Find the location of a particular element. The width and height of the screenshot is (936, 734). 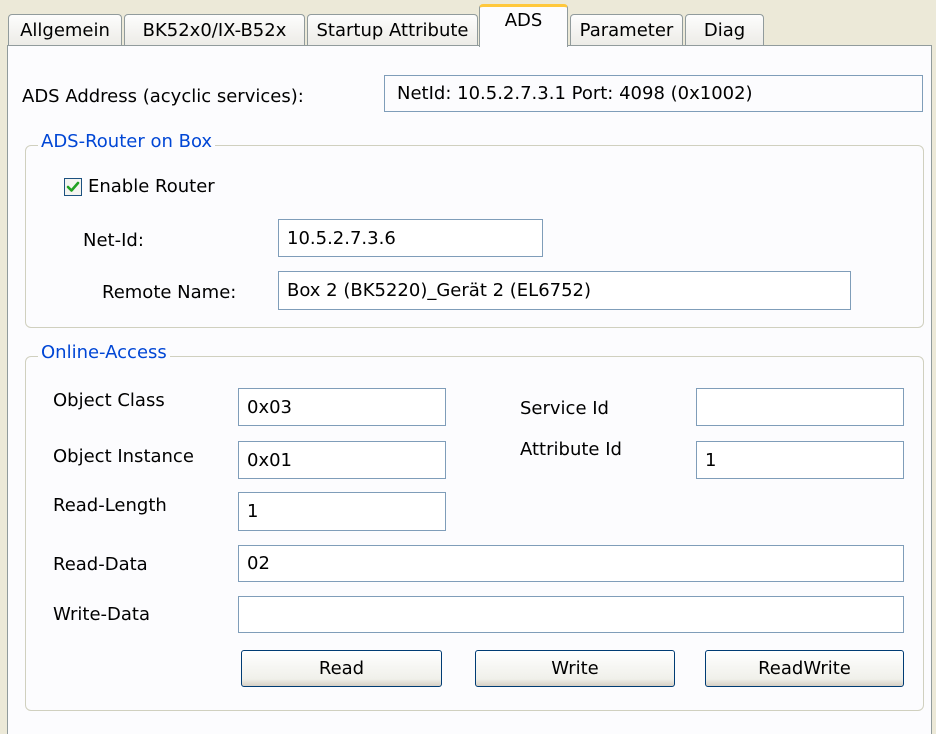

tab-ads: ADS is located at coordinates (523, 25).